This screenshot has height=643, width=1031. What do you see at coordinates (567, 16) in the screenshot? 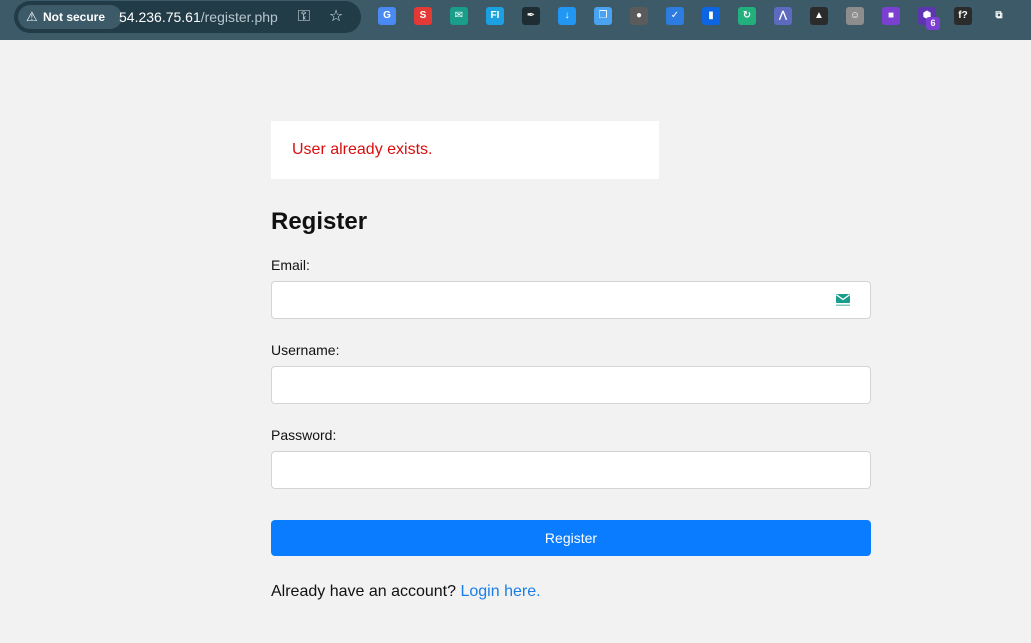
I see `download-extension-icon: ↓` at bounding box center [567, 16].